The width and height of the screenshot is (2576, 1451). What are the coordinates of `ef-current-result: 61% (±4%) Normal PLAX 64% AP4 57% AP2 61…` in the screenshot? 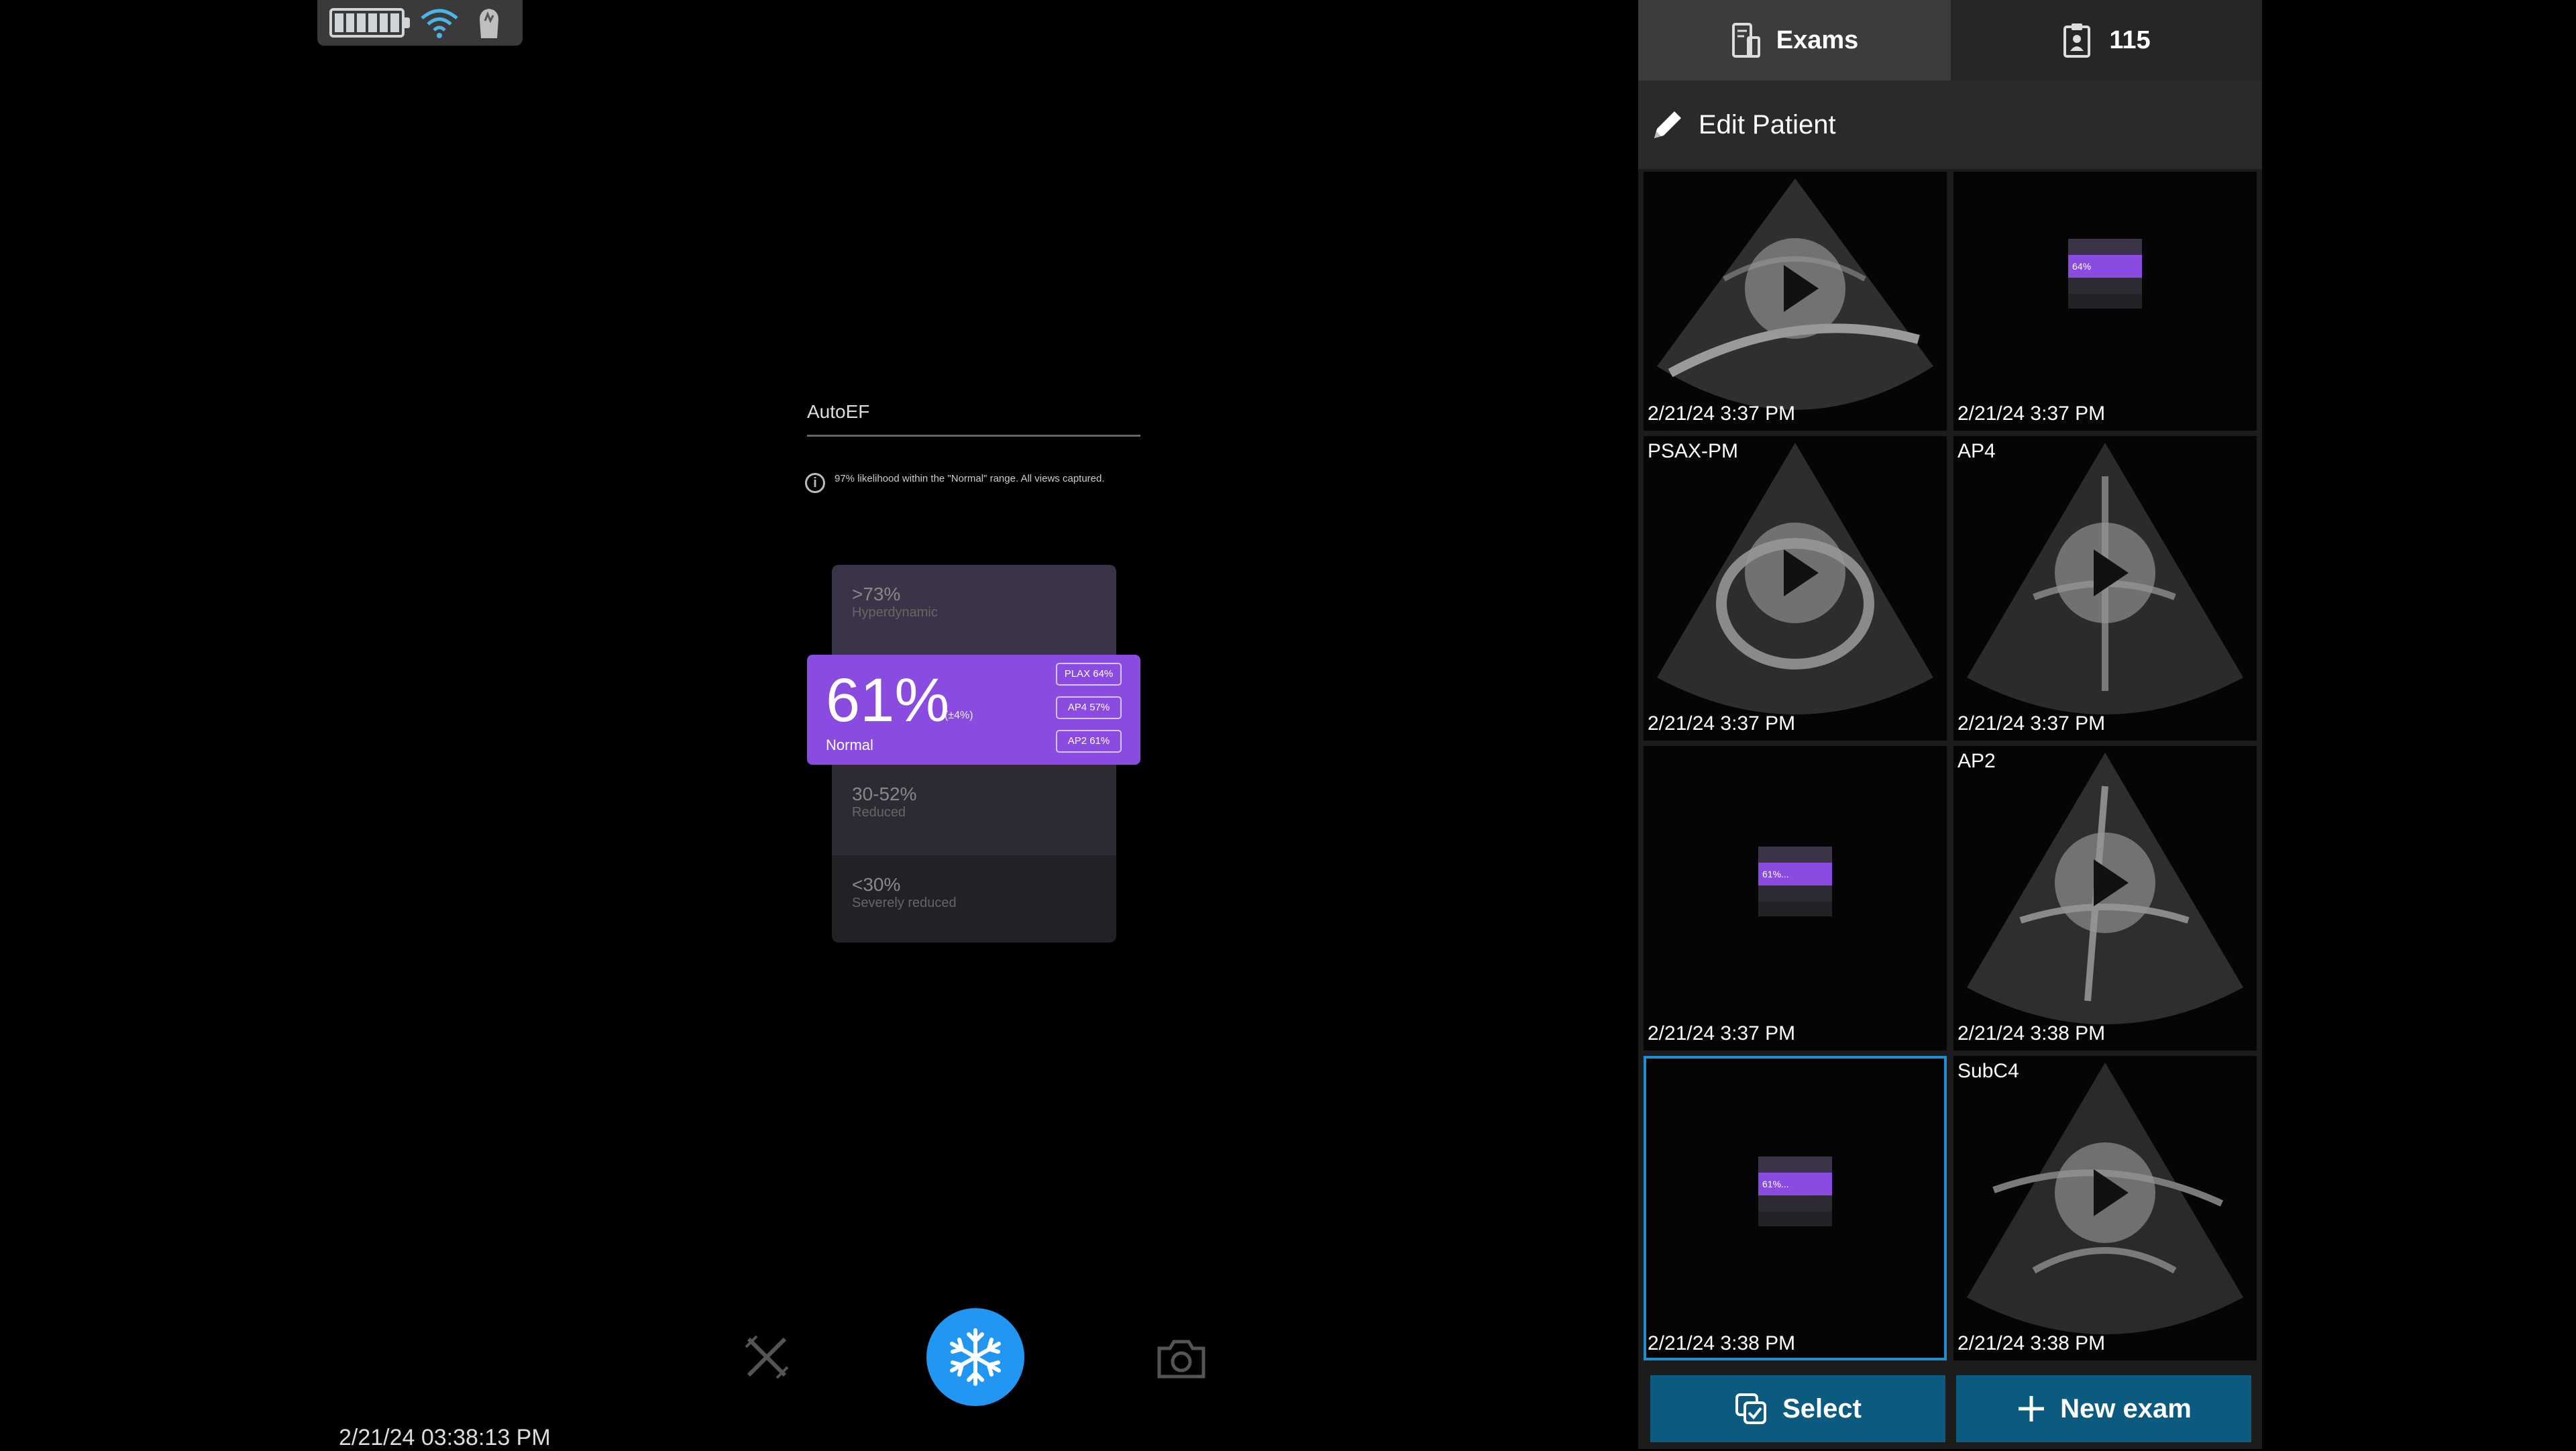 It's located at (973, 710).